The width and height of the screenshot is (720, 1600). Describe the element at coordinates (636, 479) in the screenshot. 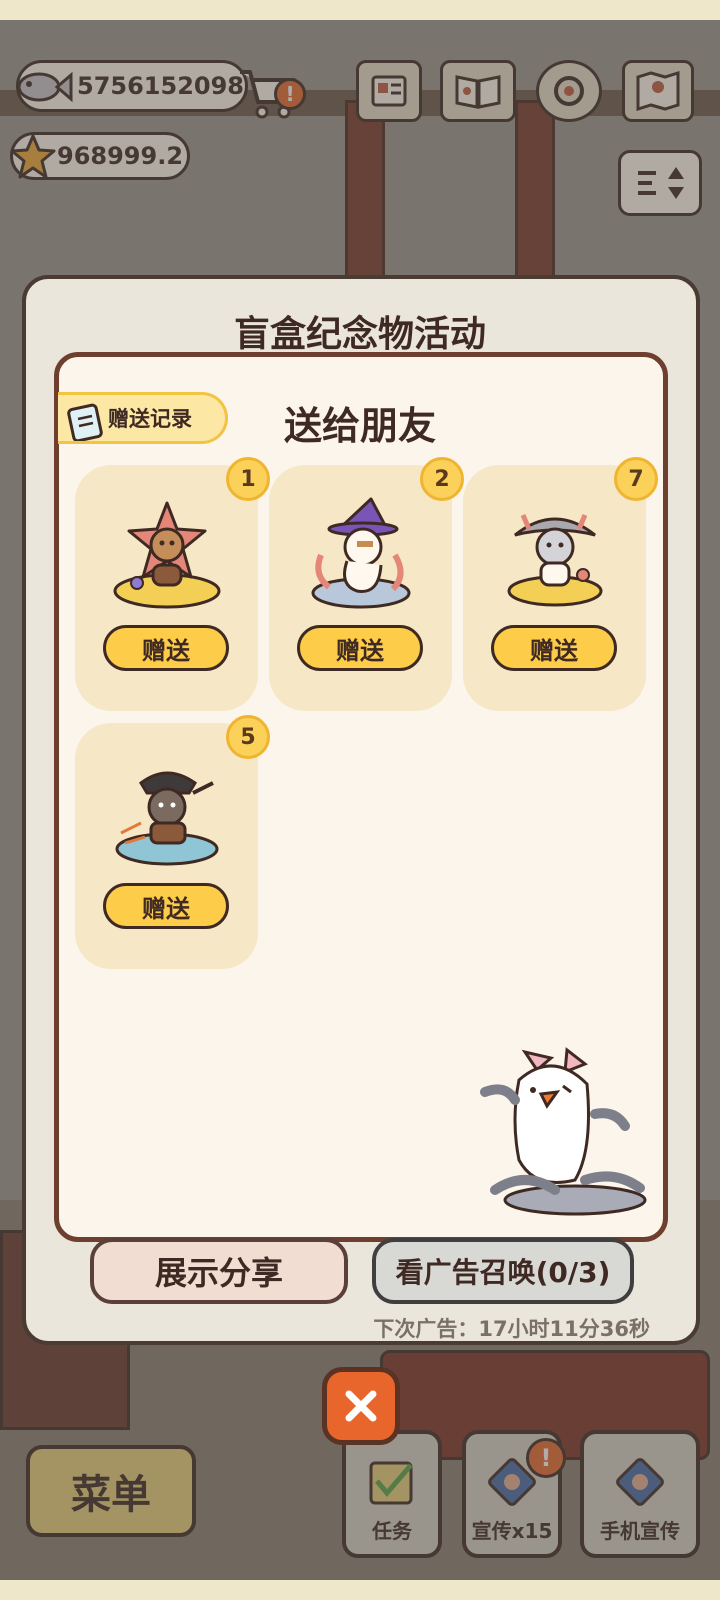

I see `count-badge: 7` at that location.